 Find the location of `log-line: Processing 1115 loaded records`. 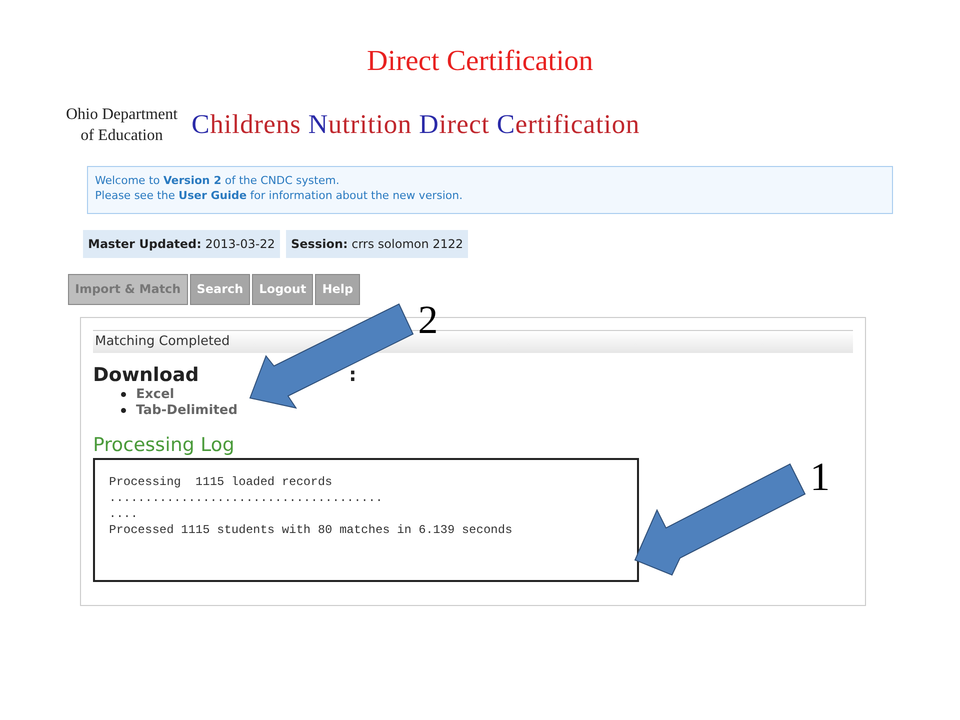

log-line: Processing 1115 loaded records is located at coordinates (220, 482).